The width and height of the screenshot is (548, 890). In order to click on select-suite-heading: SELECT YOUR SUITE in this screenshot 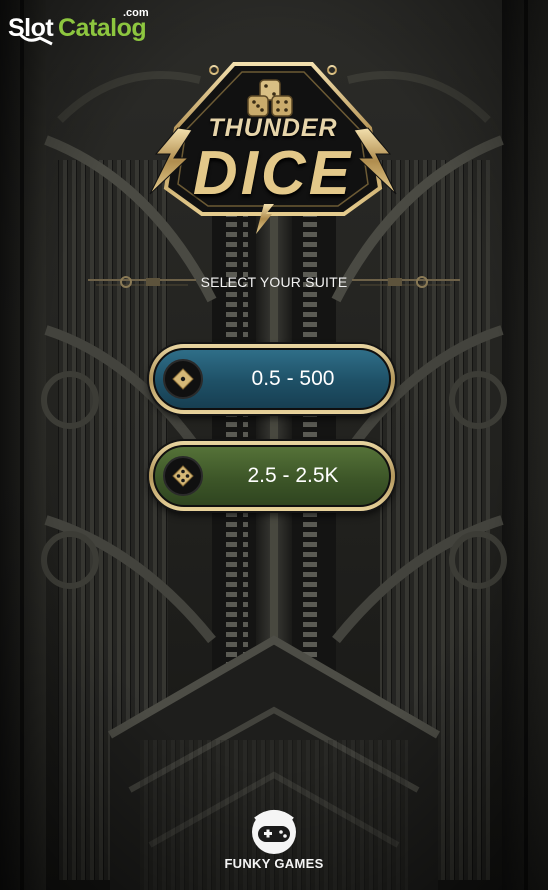, I will do `click(274, 282)`.